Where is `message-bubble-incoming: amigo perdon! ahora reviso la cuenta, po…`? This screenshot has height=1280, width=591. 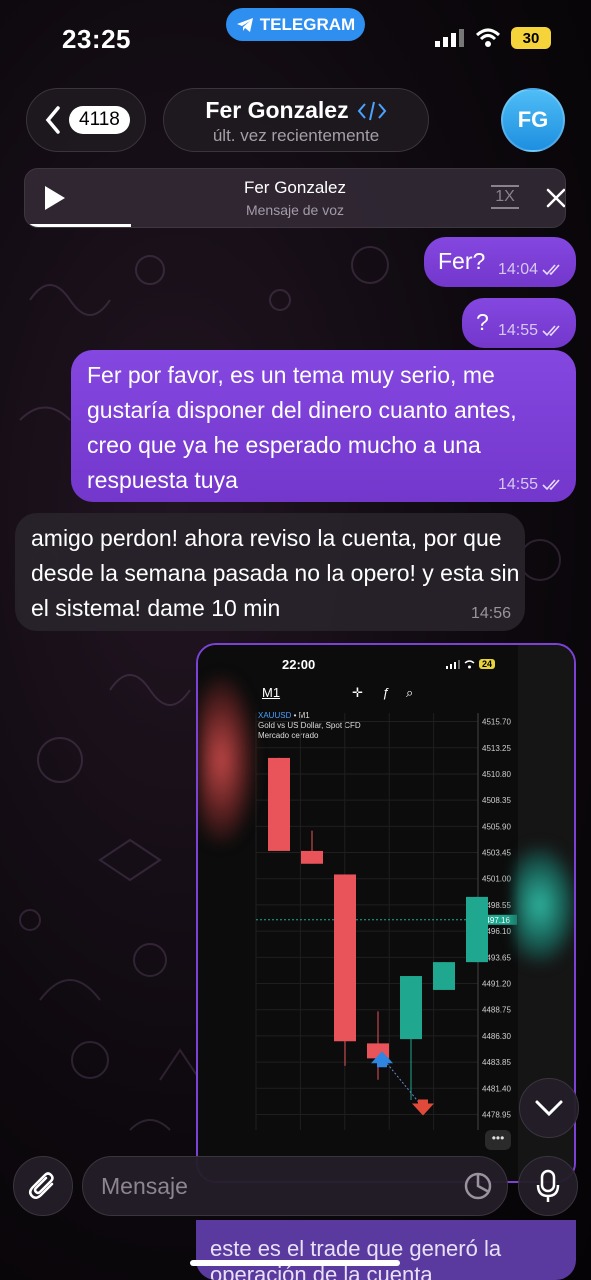 message-bubble-incoming: amigo perdon! ahora reviso la cuenta, po… is located at coordinates (270, 572).